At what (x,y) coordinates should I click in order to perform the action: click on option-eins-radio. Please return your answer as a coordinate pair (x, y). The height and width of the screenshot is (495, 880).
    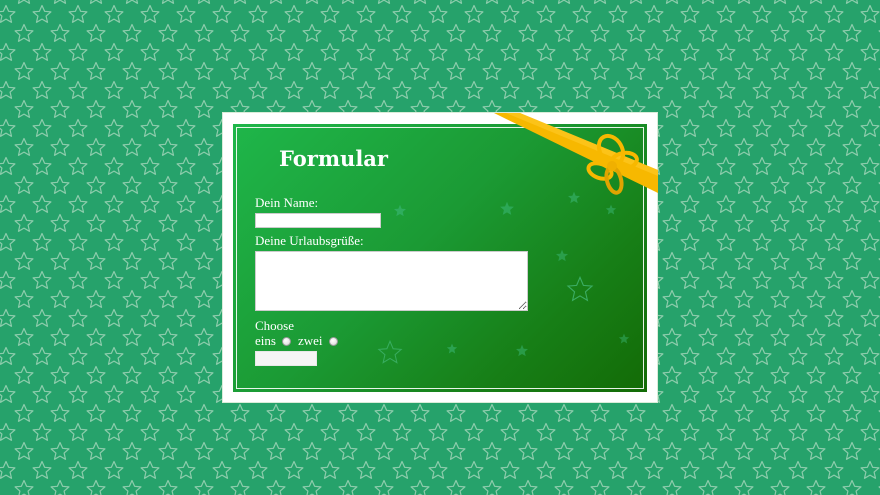
    Looking at the image, I should click on (286, 341).